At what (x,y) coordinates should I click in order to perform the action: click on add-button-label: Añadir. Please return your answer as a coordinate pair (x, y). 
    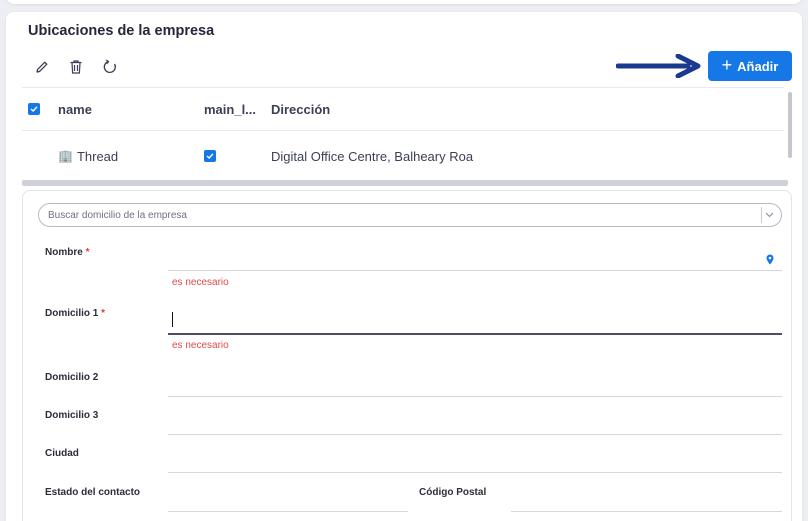
    Looking at the image, I should click on (758, 66).